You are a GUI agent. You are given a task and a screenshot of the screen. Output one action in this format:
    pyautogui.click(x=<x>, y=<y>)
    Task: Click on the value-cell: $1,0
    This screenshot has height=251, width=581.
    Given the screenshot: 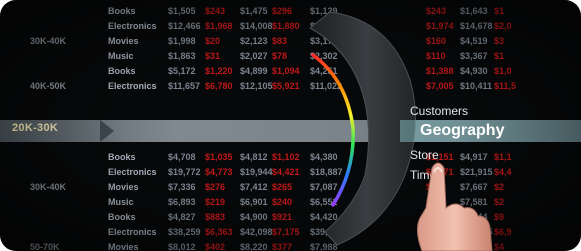 What is the action you would take?
    pyautogui.click(x=503, y=71)
    